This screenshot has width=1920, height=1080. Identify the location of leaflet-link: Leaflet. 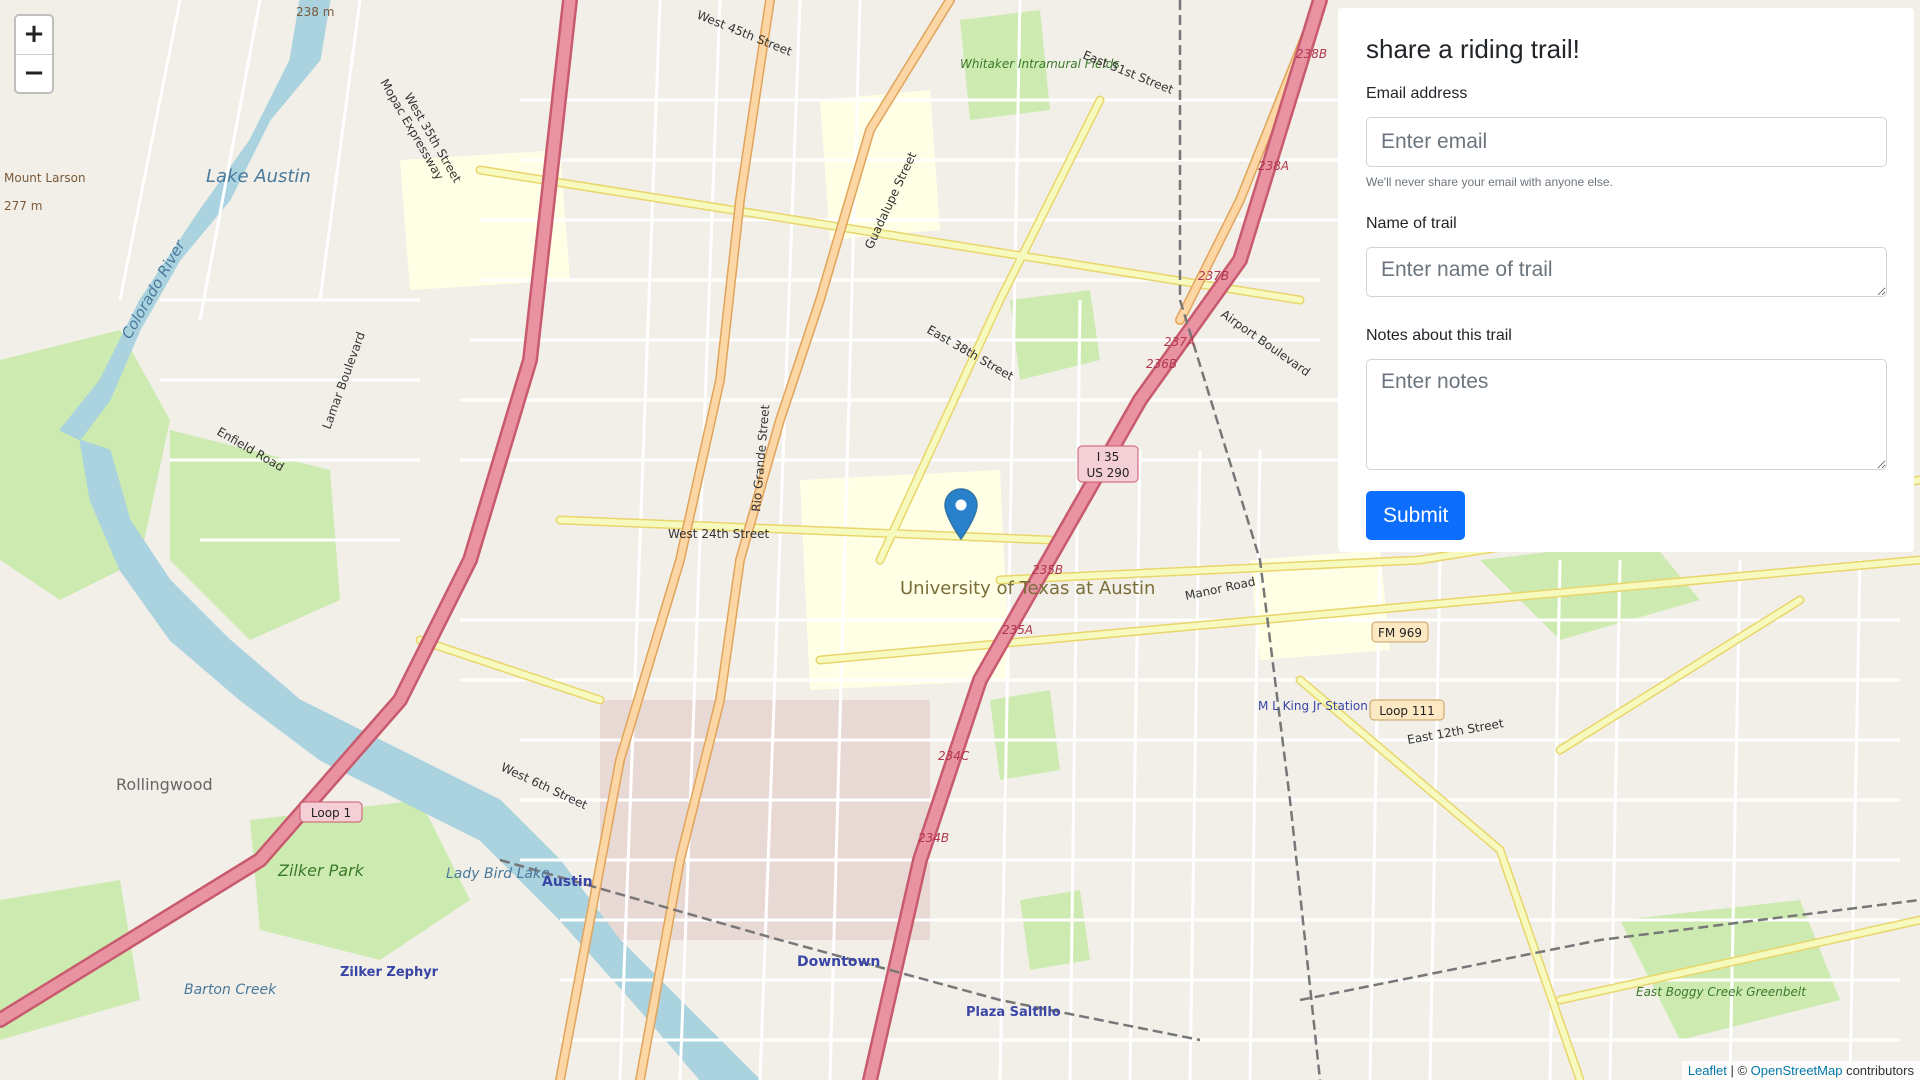
(1707, 1070).